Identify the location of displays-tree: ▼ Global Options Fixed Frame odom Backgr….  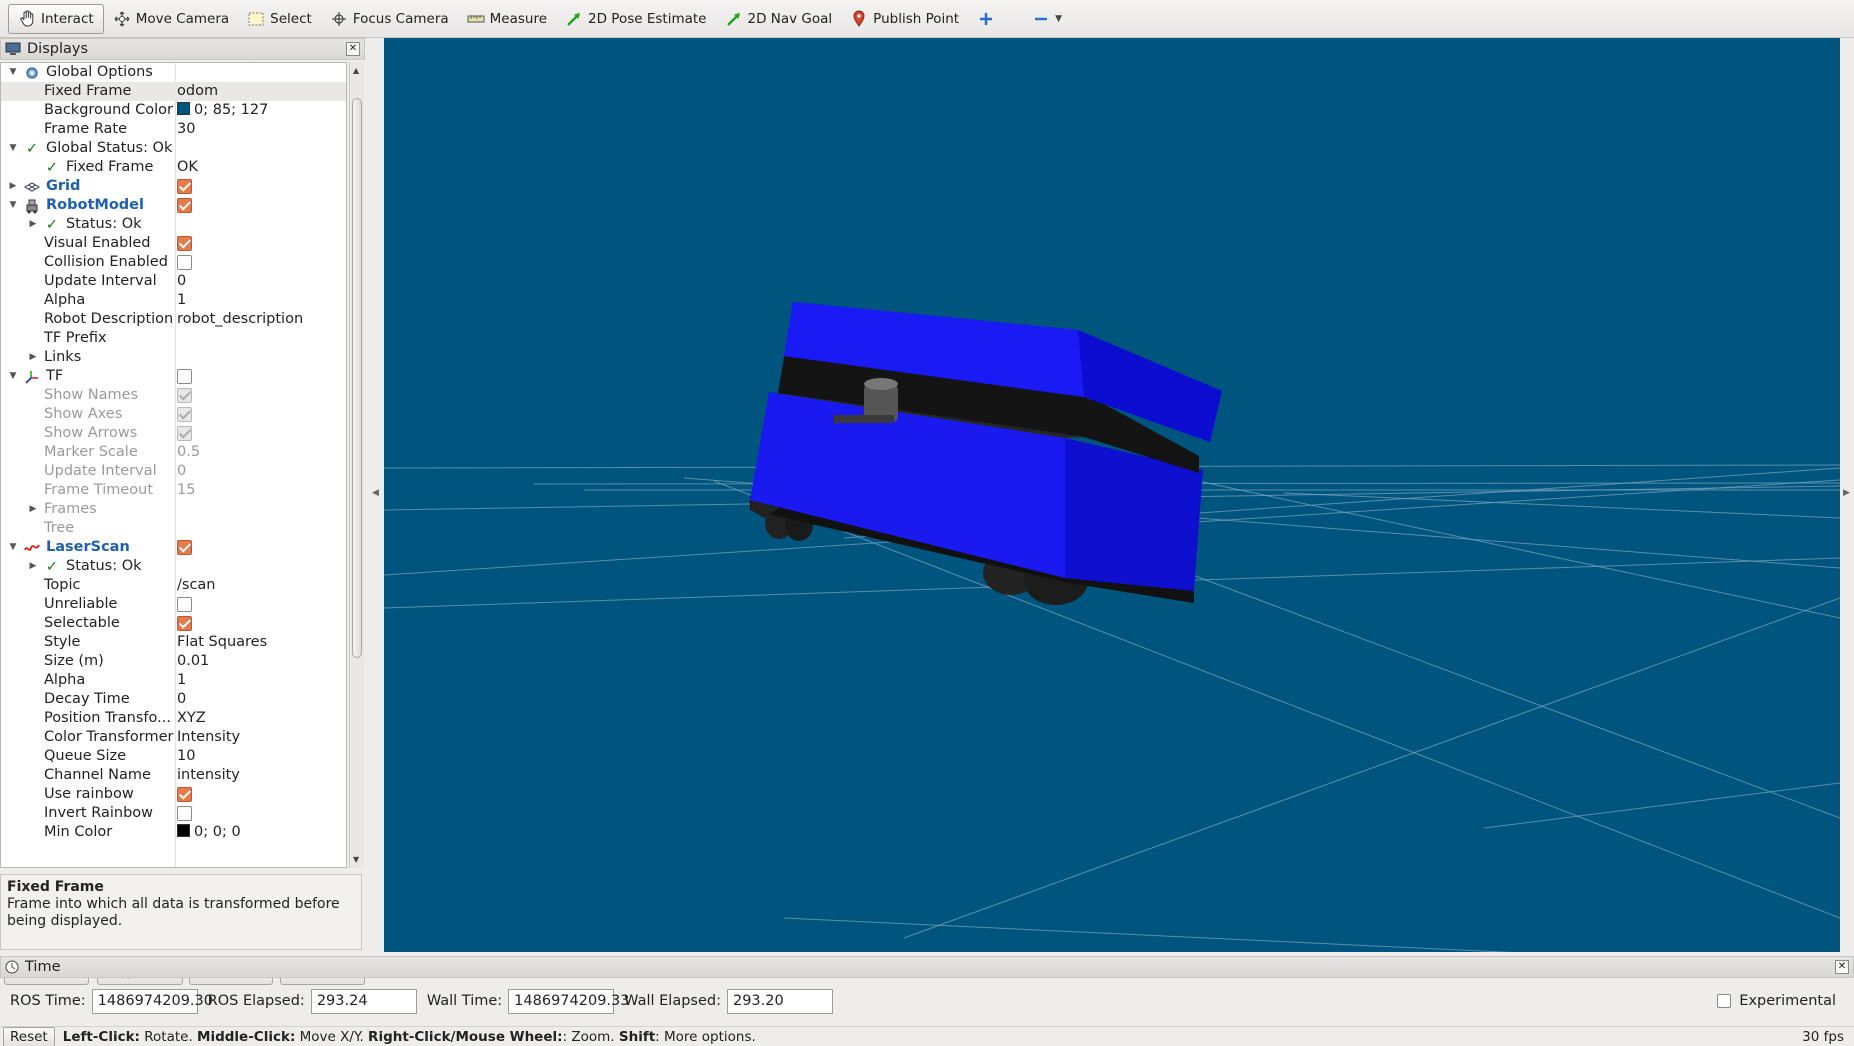
(173, 465).